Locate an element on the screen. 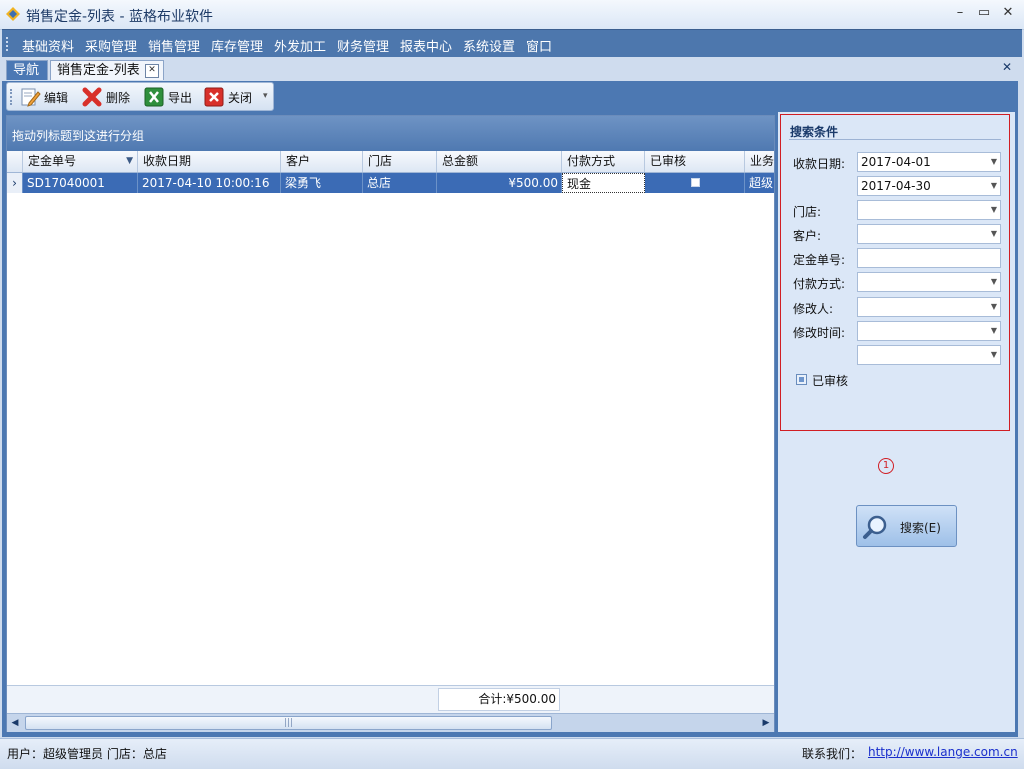 Image resolution: width=1024 pixels, height=769 pixels. column-header-row: 定金单号 ▼ 收款日期 客户 门店 总金额 付款方式 已审核 业务 is located at coordinates (390, 162).